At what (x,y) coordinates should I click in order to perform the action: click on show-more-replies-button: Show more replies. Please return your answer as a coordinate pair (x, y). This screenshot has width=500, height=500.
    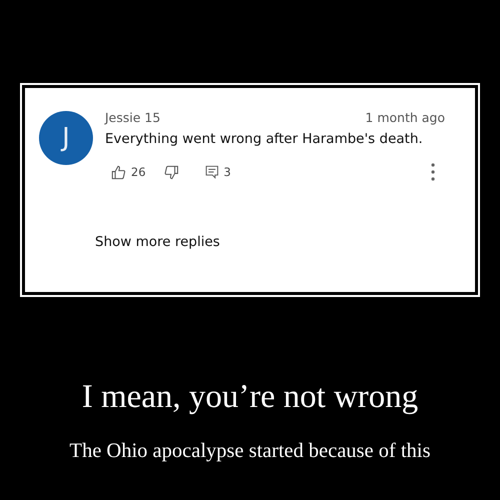
    Looking at the image, I should click on (157, 242).